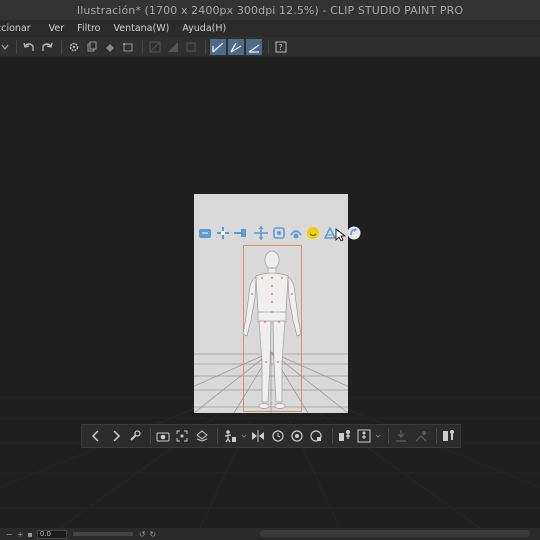  I want to click on body-icon, so click(364, 436).